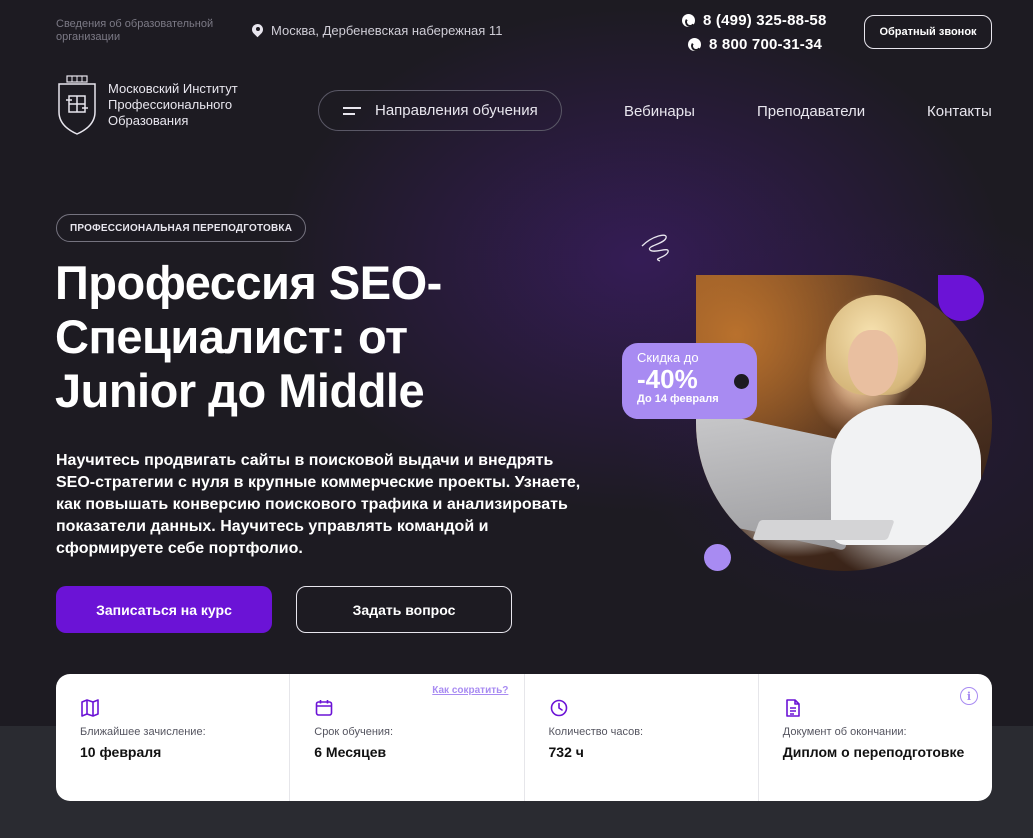 The width and height of the screenshot is (1033, 838). Describe the element at coordinates (844, 732) in the screenshot. I see `info-label: Документ об окончании:` at that location.